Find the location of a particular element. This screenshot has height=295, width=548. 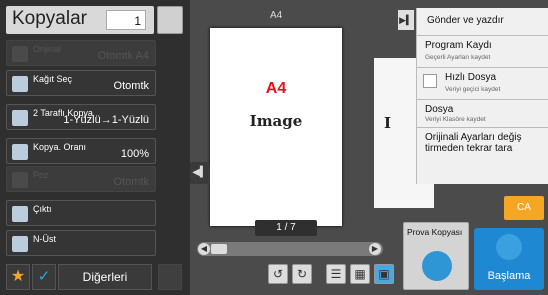

quick-file-icon is located at coordinates (430, 81).